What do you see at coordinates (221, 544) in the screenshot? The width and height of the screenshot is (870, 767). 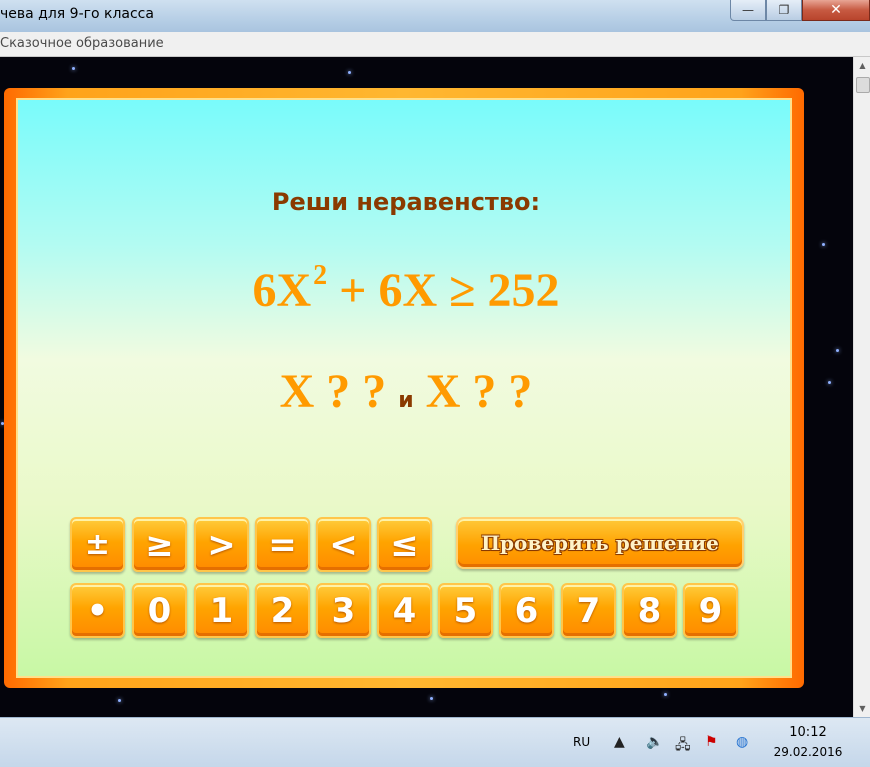 I see `key-greater: >` at bounding box center [221, 544].